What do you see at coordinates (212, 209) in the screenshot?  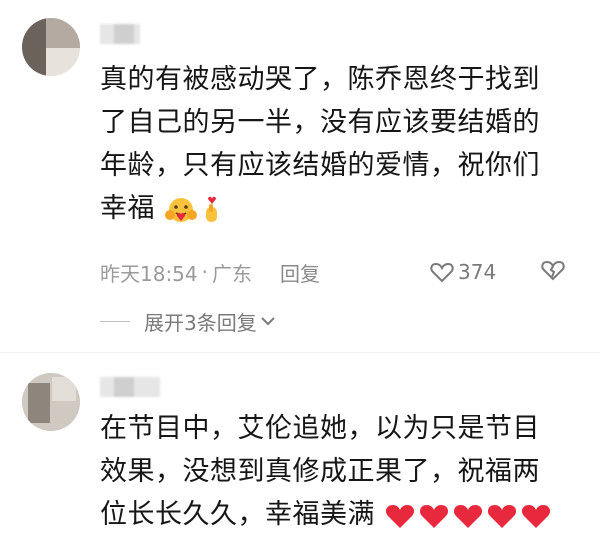 I see `finger-heart-icon` at bounding box center [212, 209].